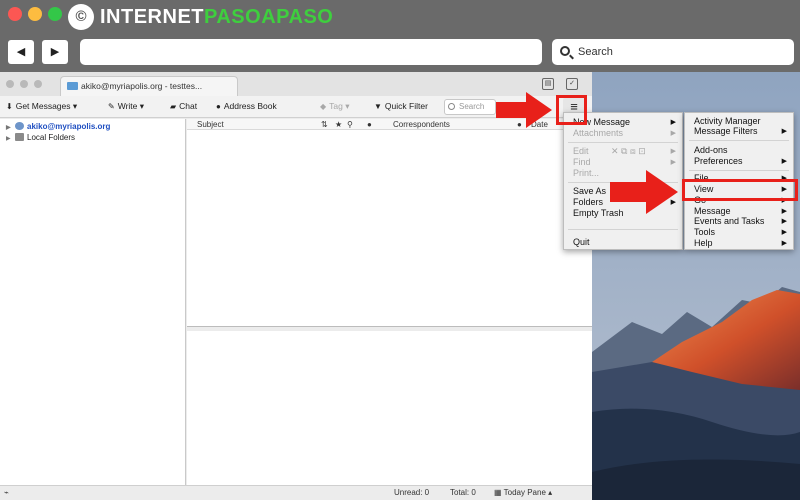 This screenshot has height=500, width=800. I want to click on today-pane-toggle: ▦ Today Pane ▴, so click(523, 492).